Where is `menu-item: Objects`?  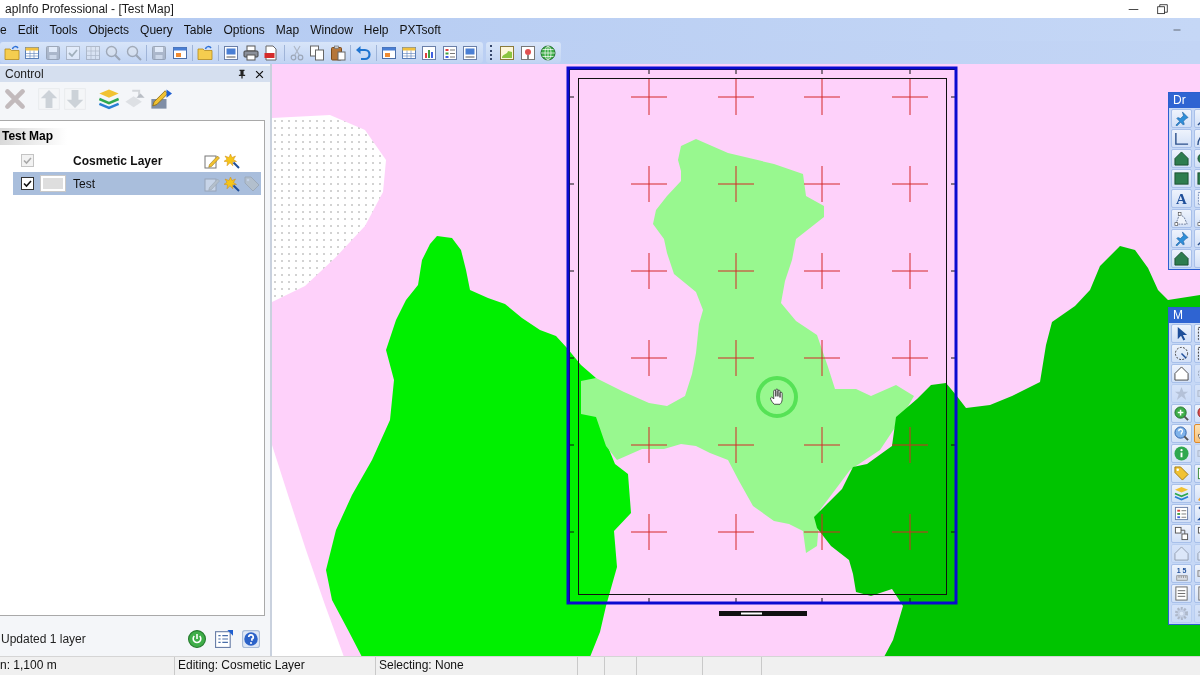
menu-item: Objects is located at coordinates (108, 29).